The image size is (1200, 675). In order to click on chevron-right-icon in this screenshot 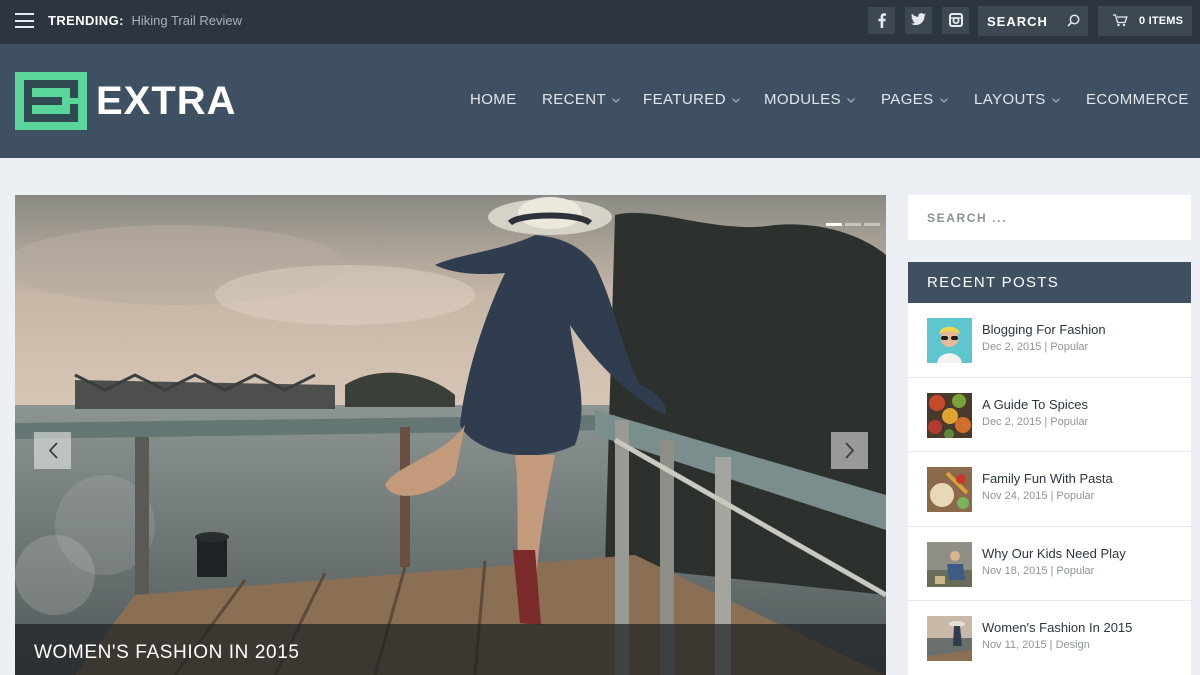, I will do `click(849, 450)`.